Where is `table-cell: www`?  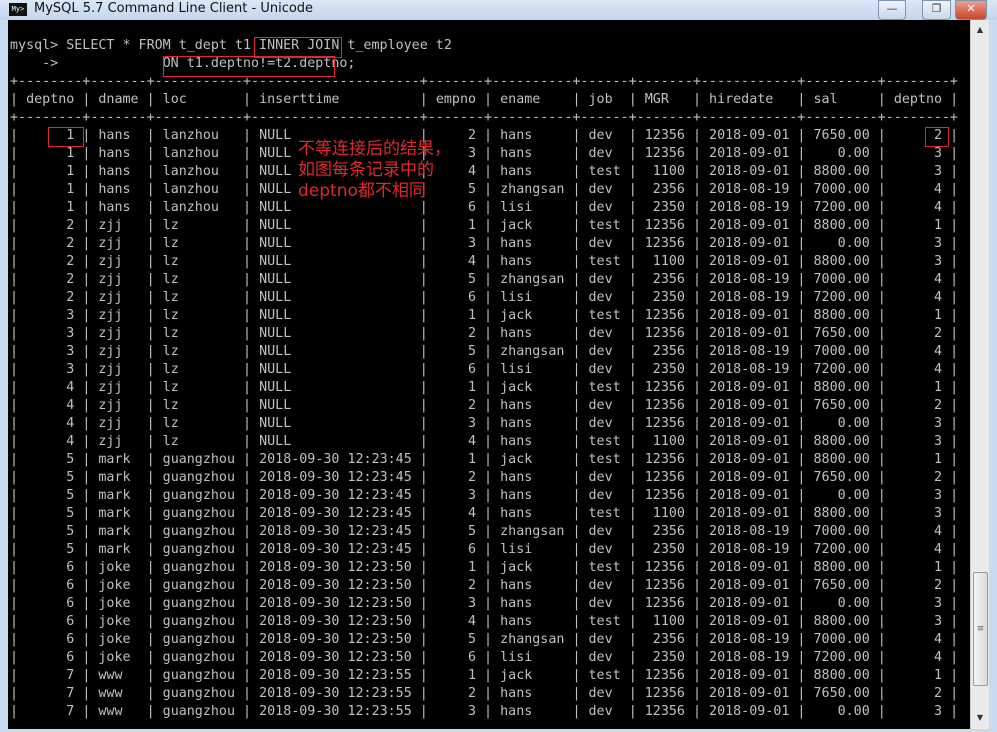 table-cell: www is located at coordinates (118, 693).